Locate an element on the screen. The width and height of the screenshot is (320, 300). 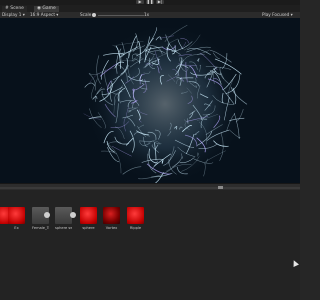
aspect-label: 16:9 Aspect is located at coordinates (42, 14).